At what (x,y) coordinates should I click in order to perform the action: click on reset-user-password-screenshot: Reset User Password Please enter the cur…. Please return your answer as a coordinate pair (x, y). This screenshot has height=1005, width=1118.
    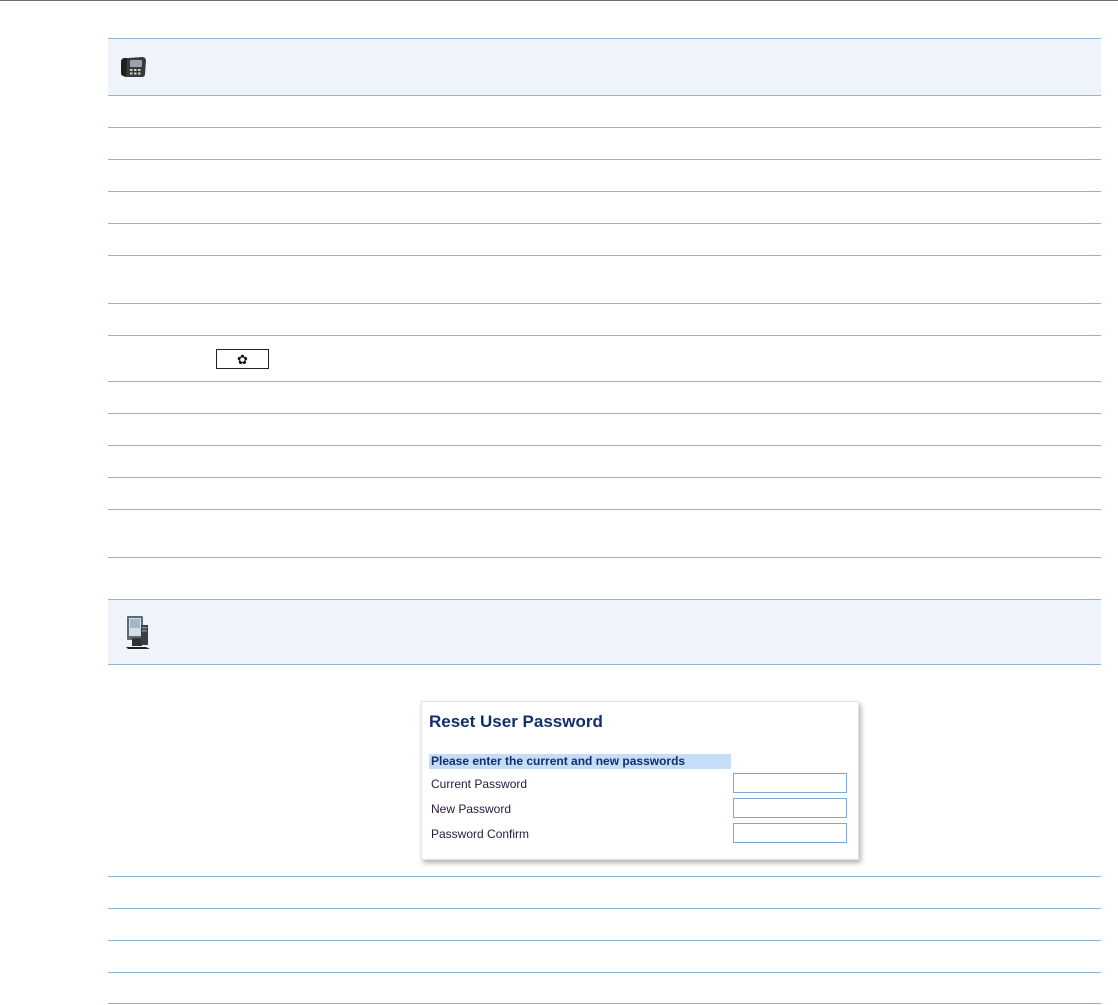
    Looking at the image, I should click on (640, 780).